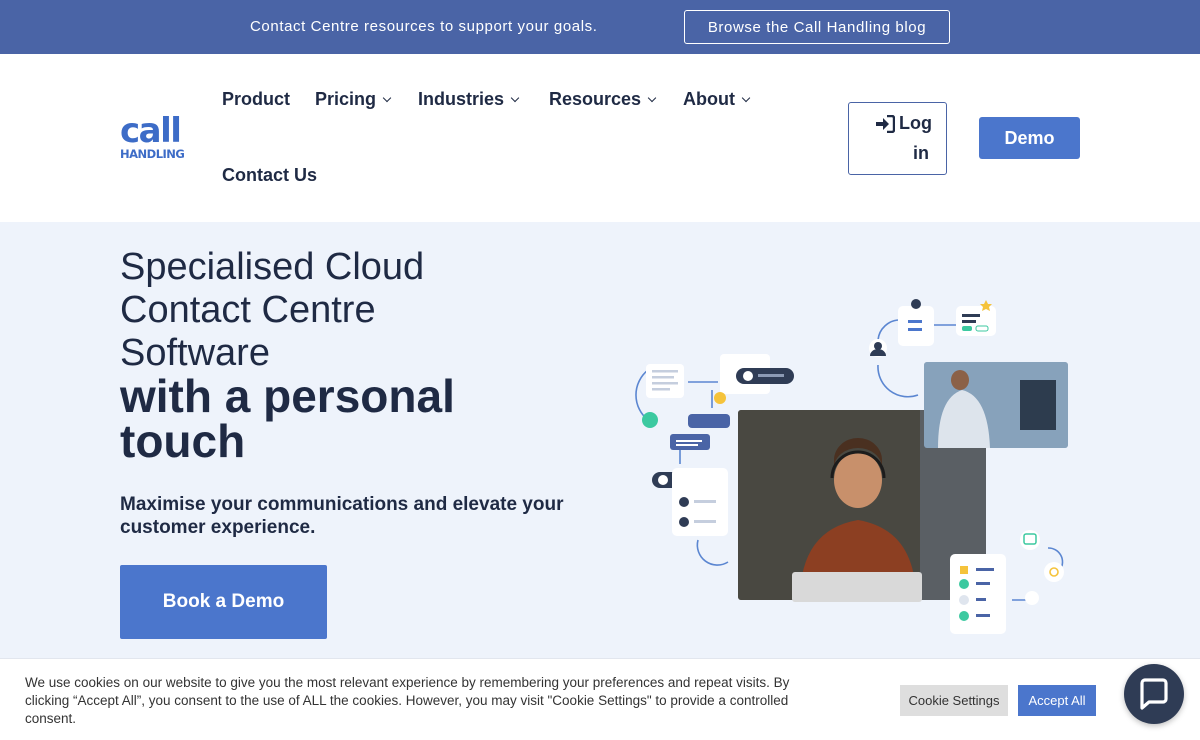  Describe the element at coordinates (1029, 138) in the screenshot. I see `demo-button: Demo` at that location.